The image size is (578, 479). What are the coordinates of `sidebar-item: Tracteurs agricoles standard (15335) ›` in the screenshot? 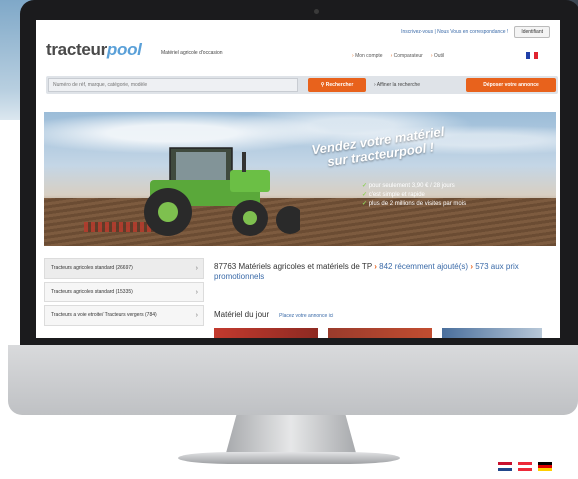 It's located at (124, 291).